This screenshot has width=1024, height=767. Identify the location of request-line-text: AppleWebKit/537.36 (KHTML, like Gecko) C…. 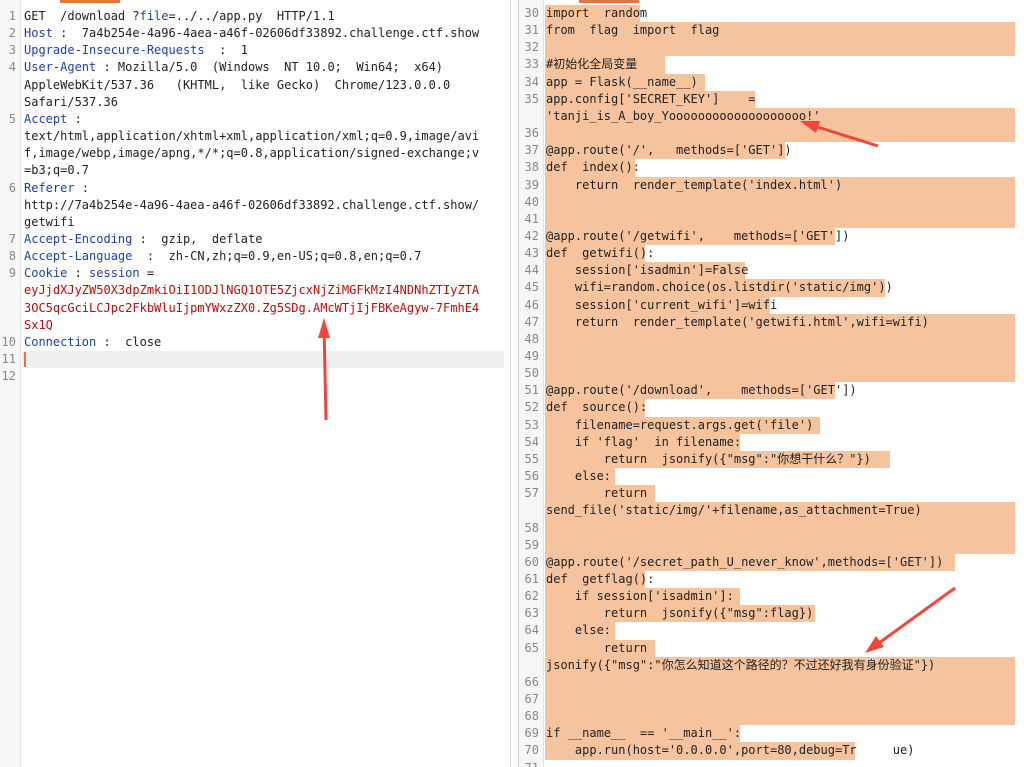
(237, 85).